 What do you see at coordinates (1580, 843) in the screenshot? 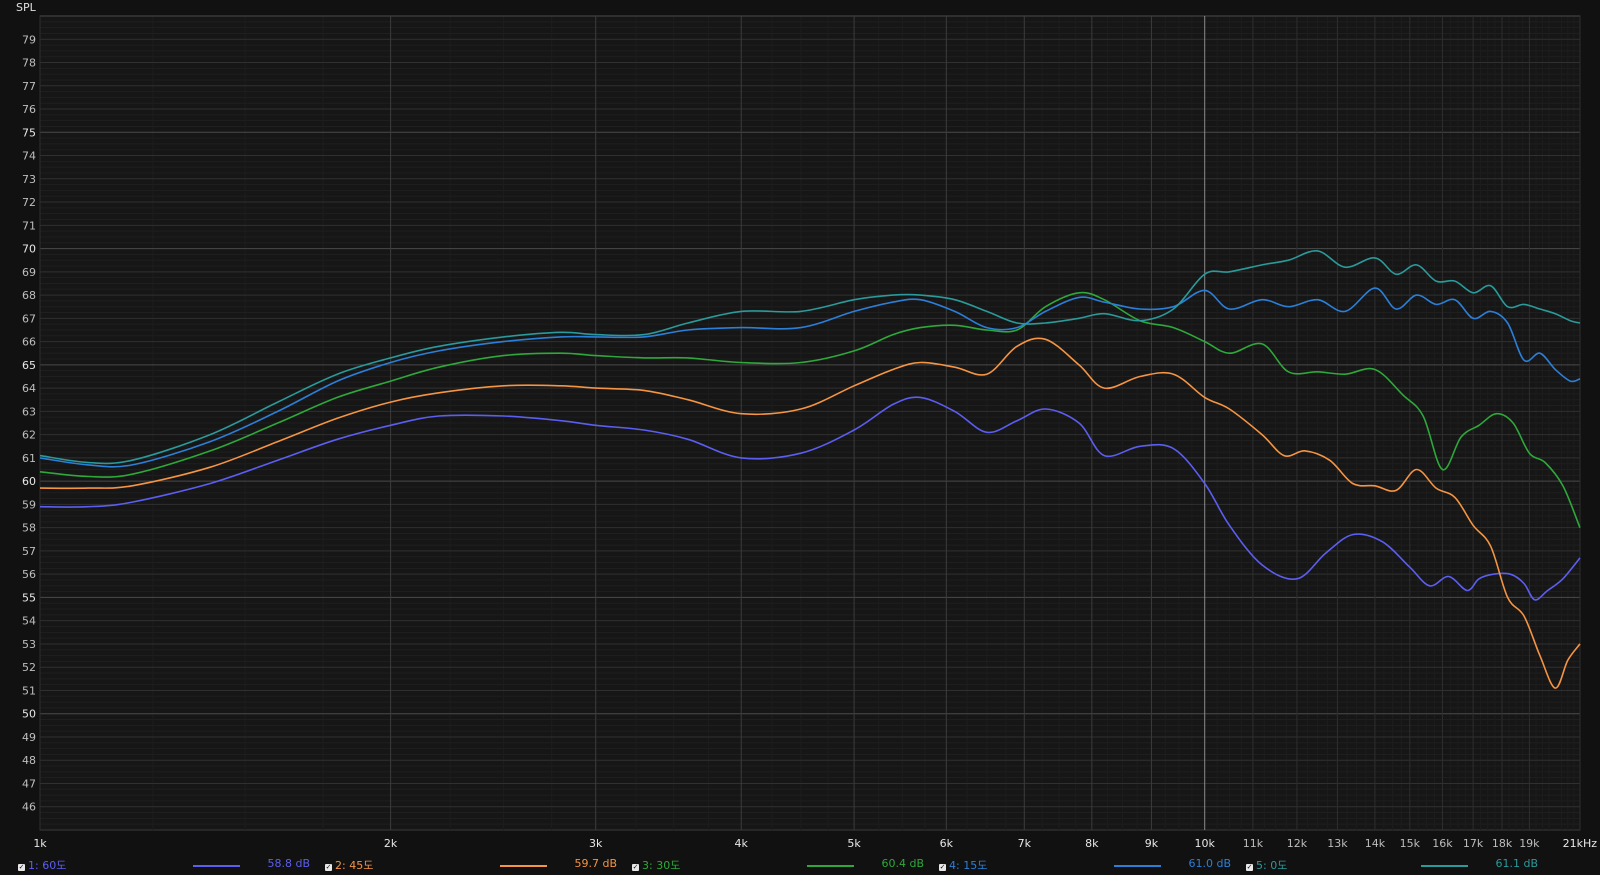
I see `x-tick-label: 21kHz` at bounding box center [1580, 843].